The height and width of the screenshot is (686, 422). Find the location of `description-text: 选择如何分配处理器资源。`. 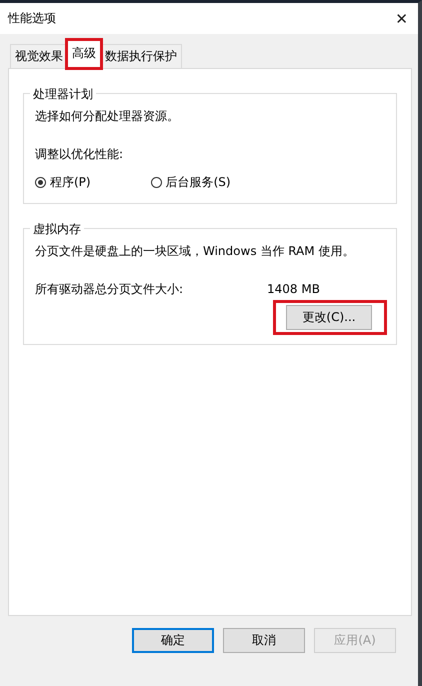

description-text: 选择如何分配处理器资源。 is located at coordinates (107, 116).